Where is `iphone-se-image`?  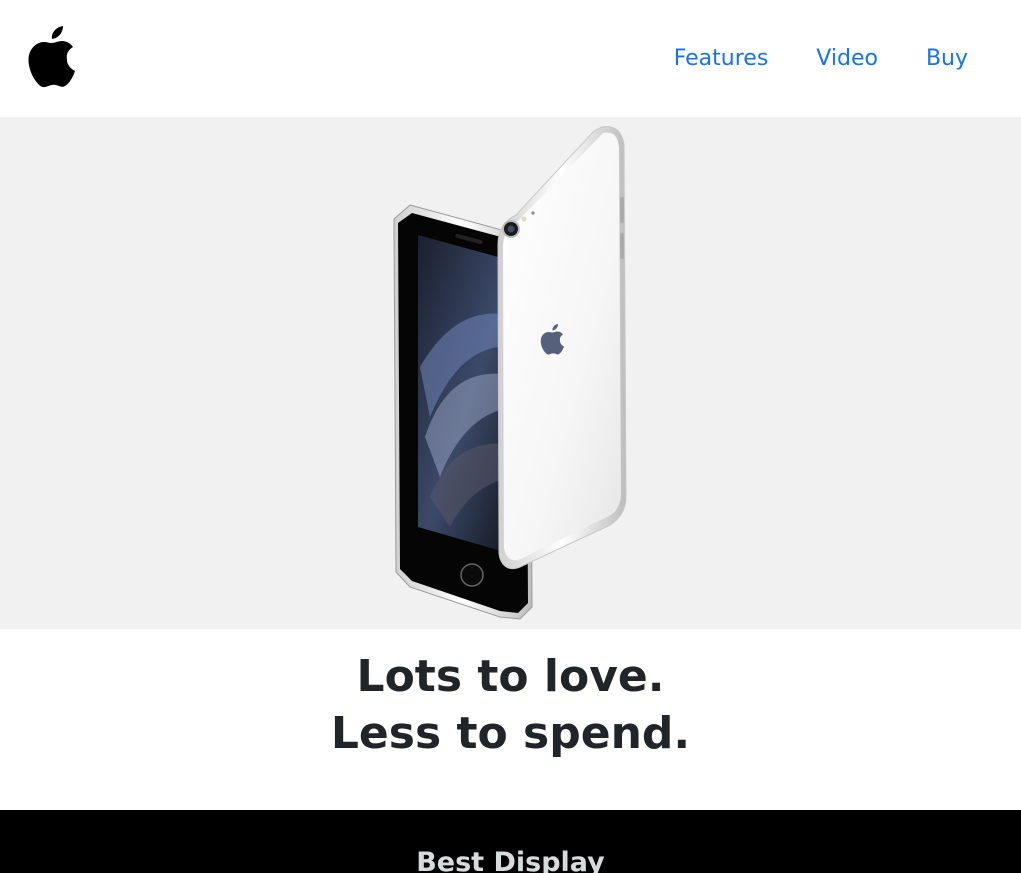 iphone-se-image is located at coordinates (510, 373).